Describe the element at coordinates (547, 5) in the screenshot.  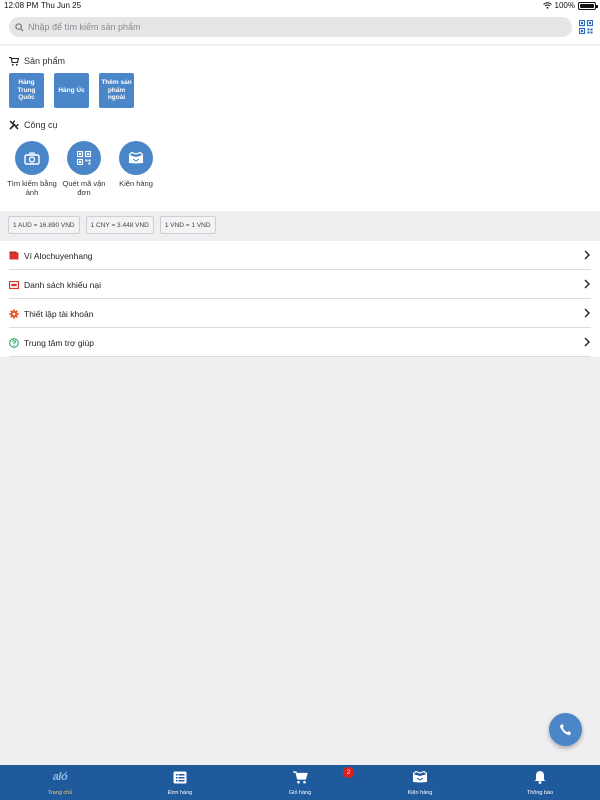
I see `wifi-icon` at that location.